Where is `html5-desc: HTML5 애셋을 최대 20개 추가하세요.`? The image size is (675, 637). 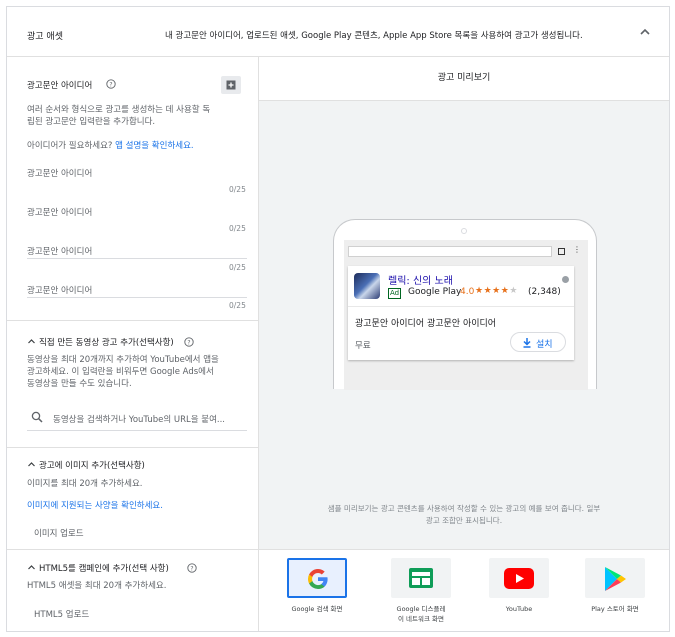
html5-desc: HTML5 애셋을 최대 20개 추가하세요. is located at coordinates (97, 586).